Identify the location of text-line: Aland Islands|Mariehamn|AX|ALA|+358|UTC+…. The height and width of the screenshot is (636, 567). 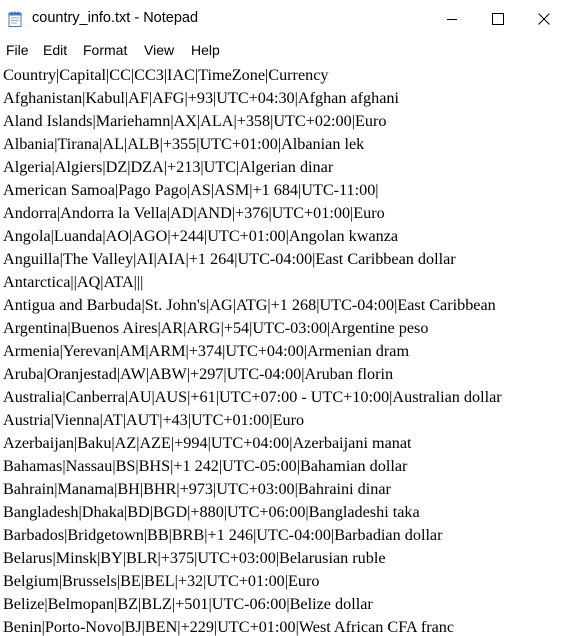
(195, 121).